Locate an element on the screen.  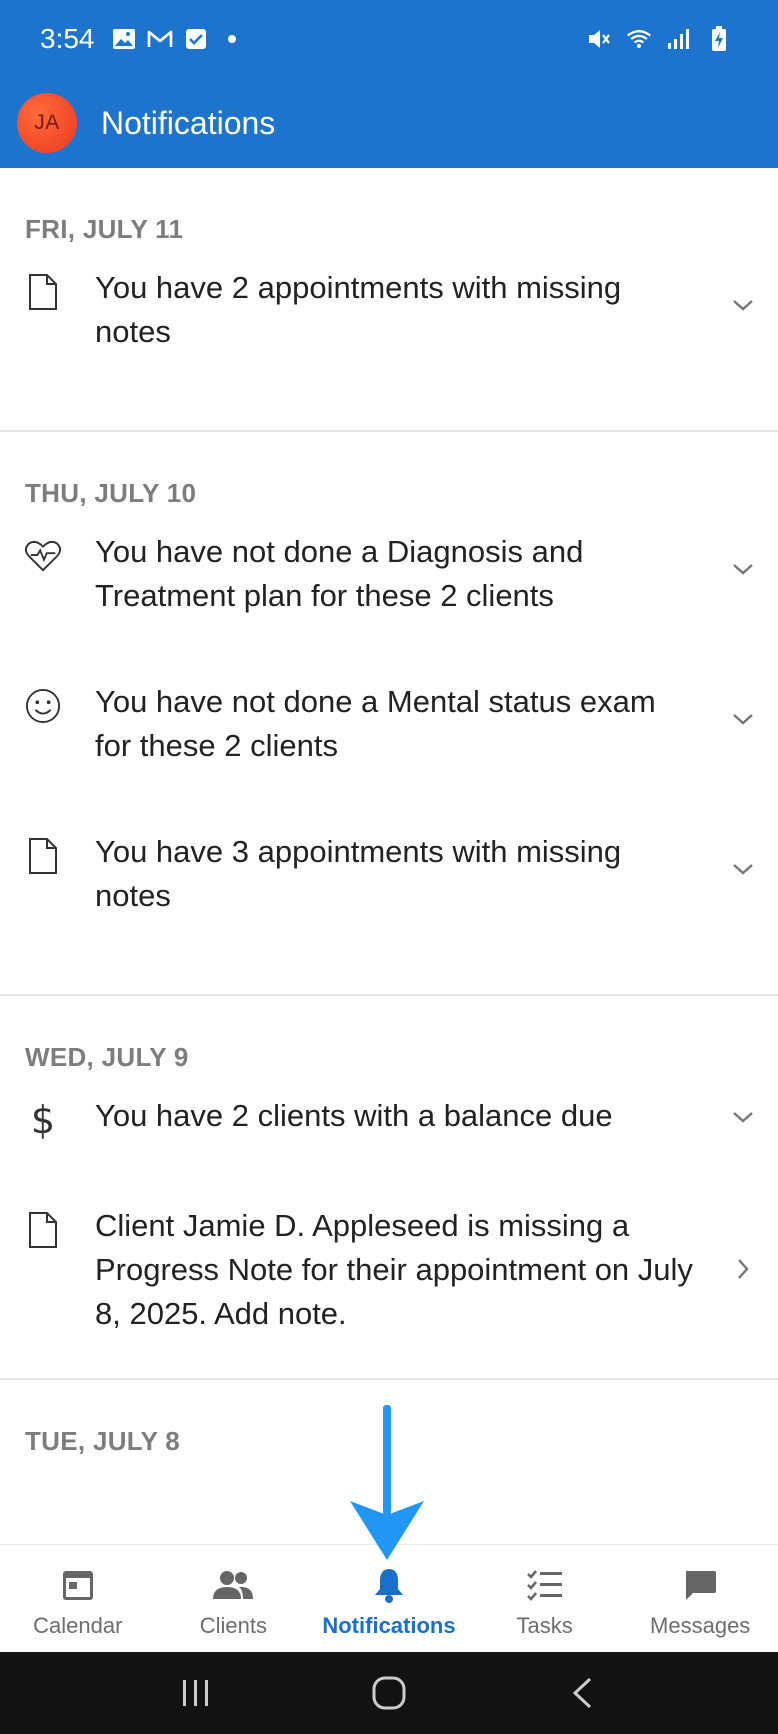
dollar-icon: $ is located at coordinates (43, 1120).